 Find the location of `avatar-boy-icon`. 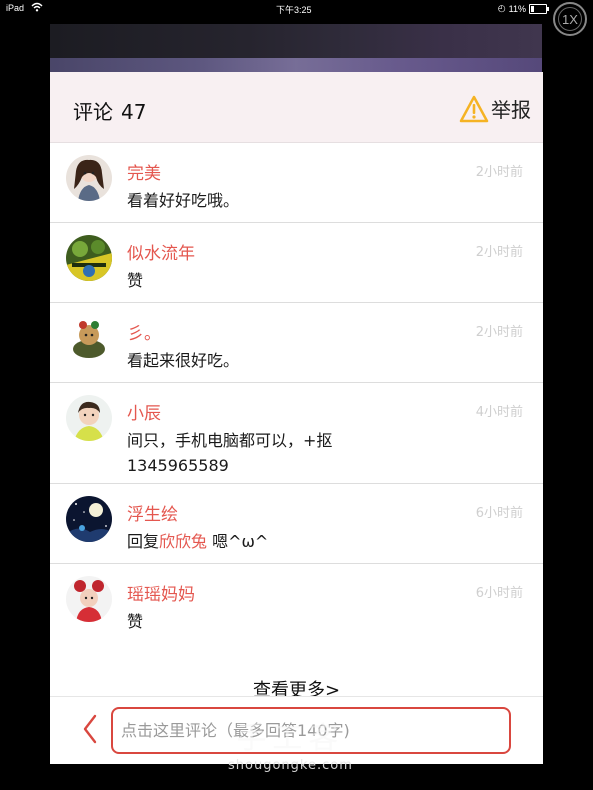

avatar-boy-icon is located at coordinates (89, 418).